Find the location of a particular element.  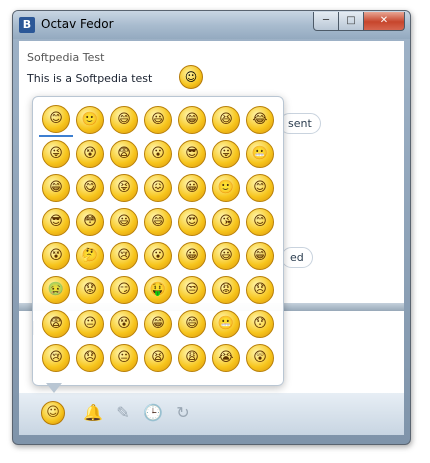

smiley-icon: 🤑 is located at coordinates (158, 290).